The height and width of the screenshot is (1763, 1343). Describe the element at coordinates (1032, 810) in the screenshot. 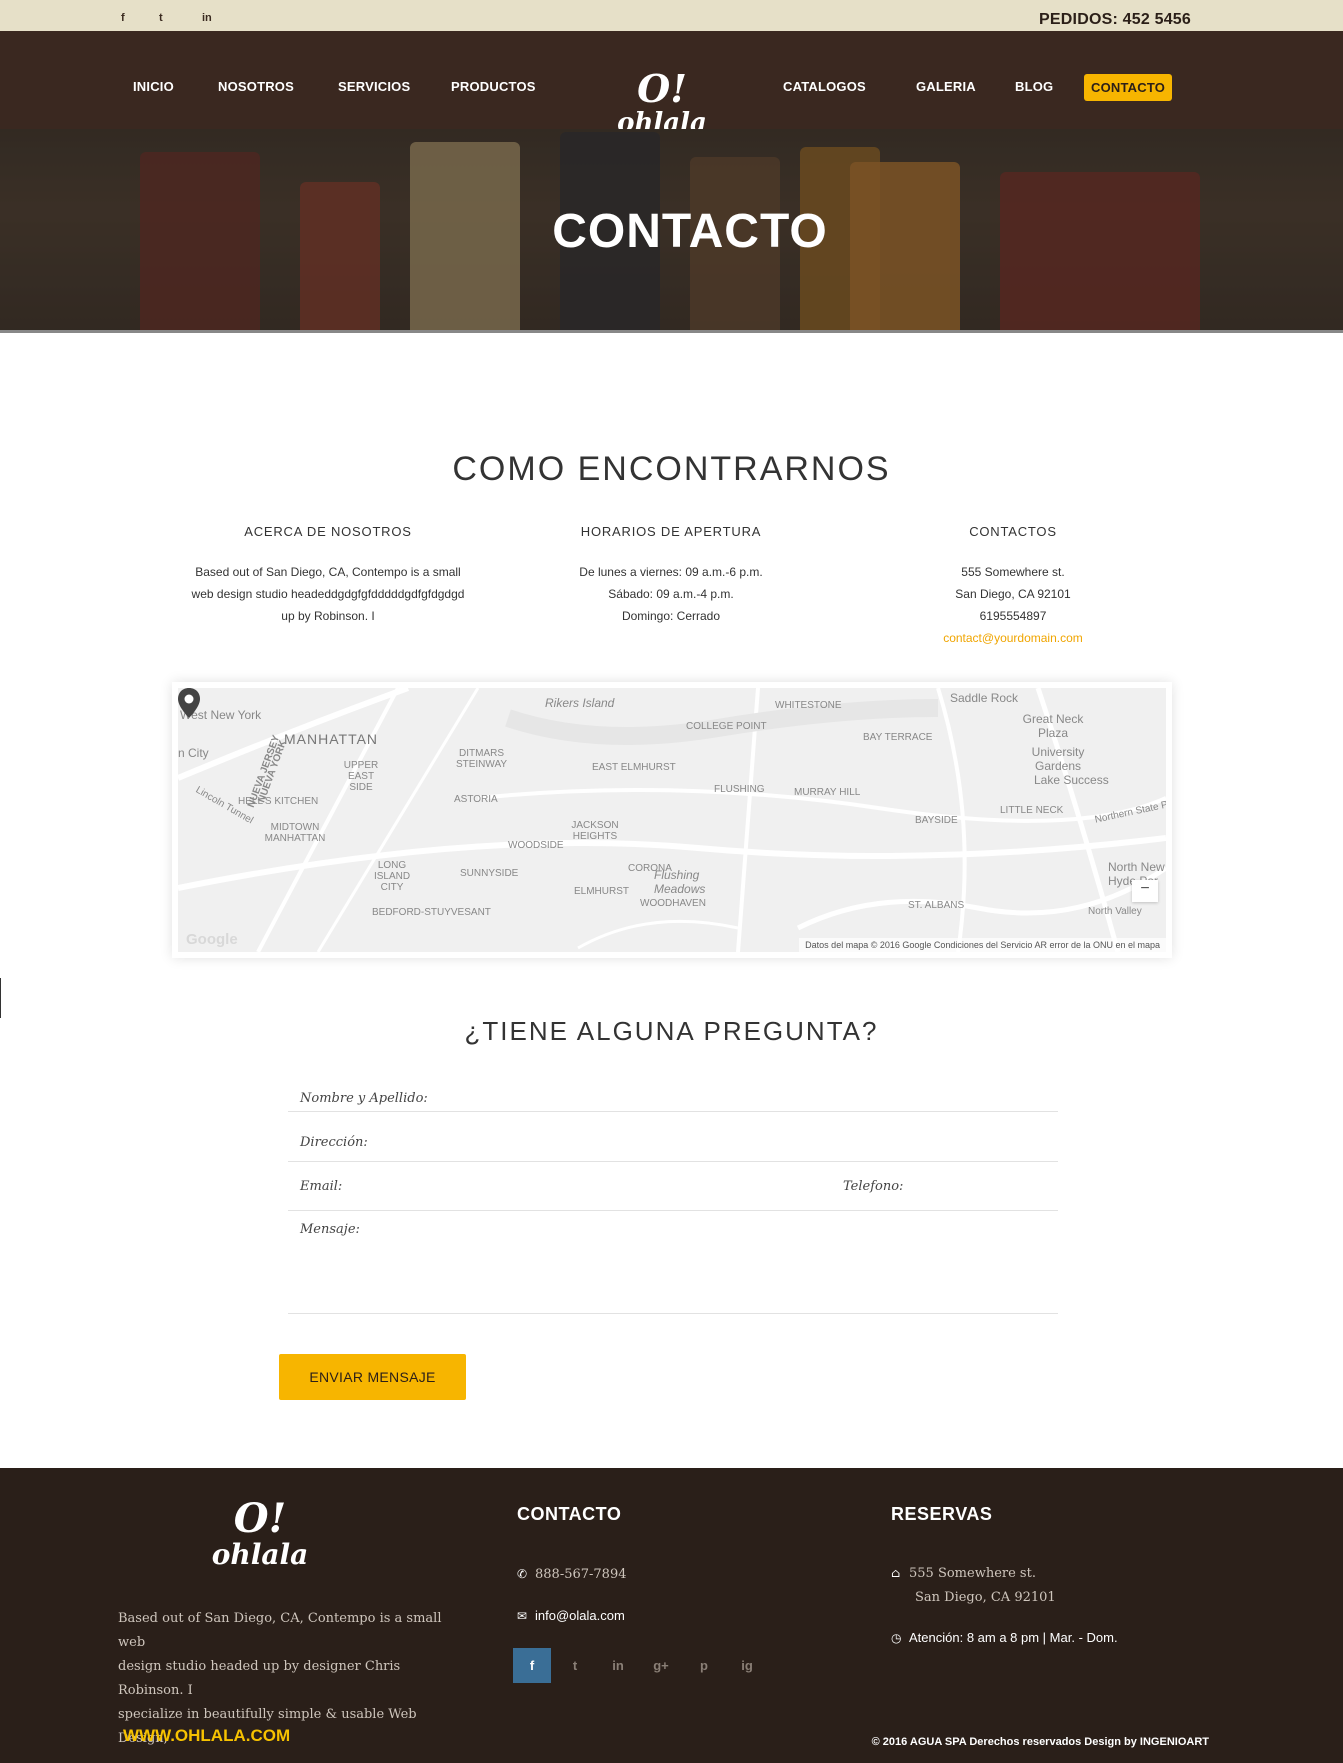

I see `map-label: LITTLE NECK` at that location.